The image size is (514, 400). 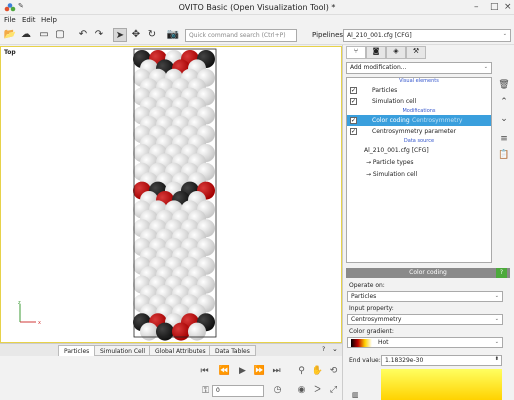 What do you see at coordinates (317, 371) in the screenshot?
I see `pan-icon: ✋` at bounding box center [317, 371].